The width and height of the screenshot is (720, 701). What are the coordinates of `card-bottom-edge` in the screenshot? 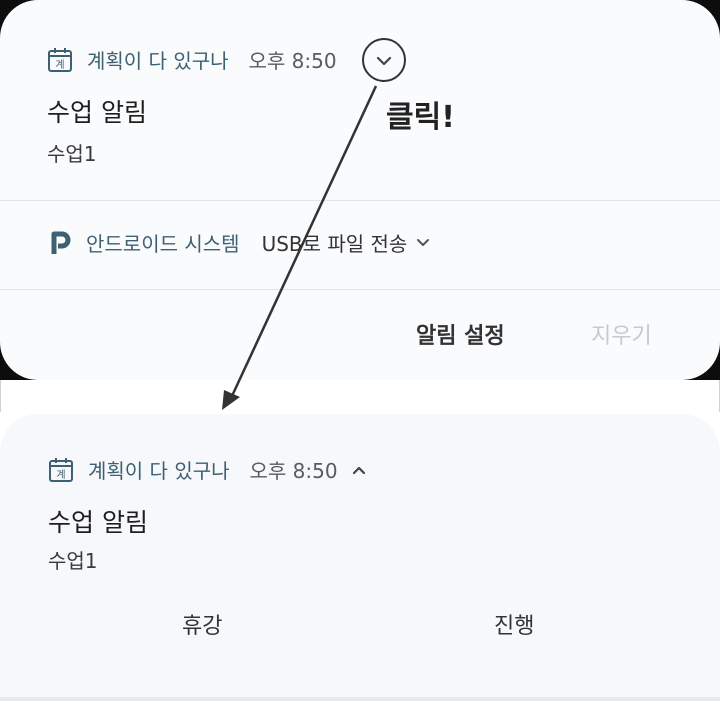 It's located at (360, 699).